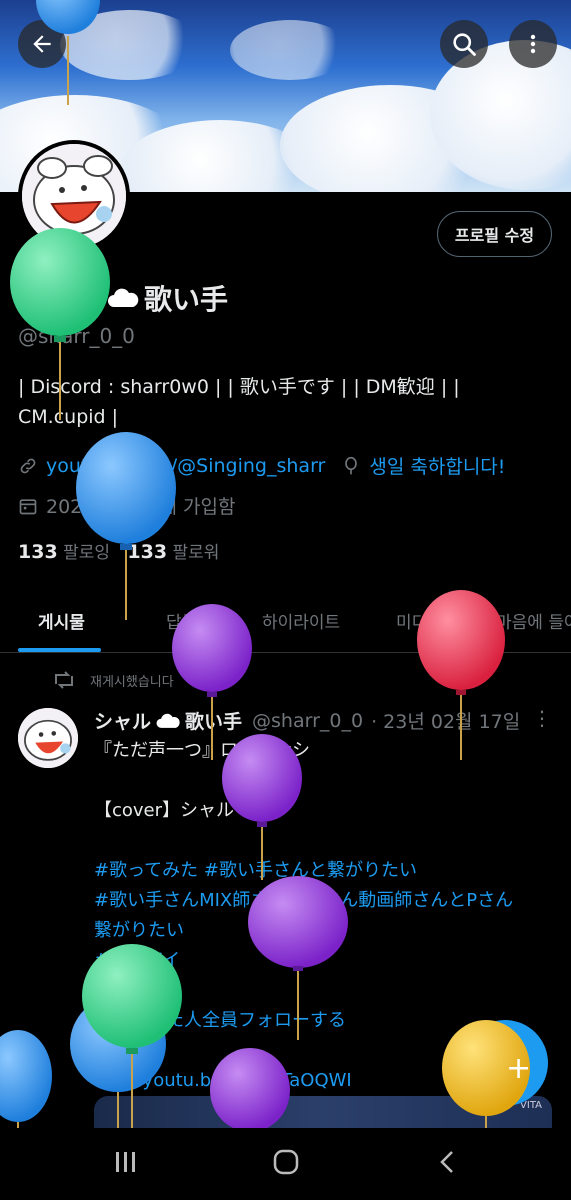  I want to click on back-button, so click(42, 44).